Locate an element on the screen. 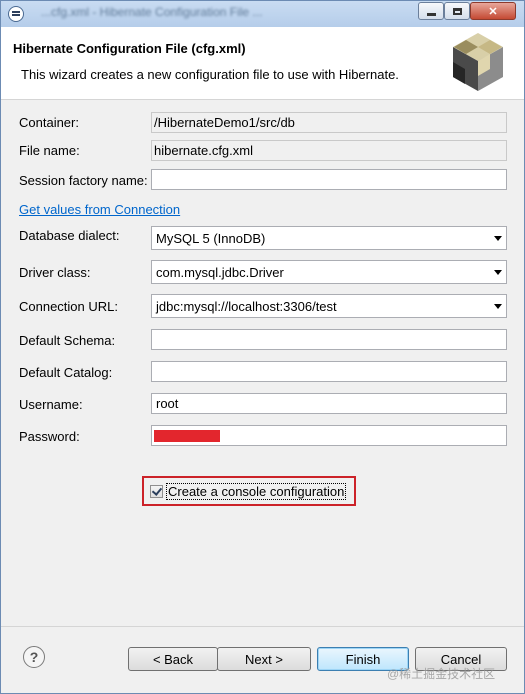 This screenshot has width=525, height=694. url-label: Connection URL: is located at coordinates (68, 306).